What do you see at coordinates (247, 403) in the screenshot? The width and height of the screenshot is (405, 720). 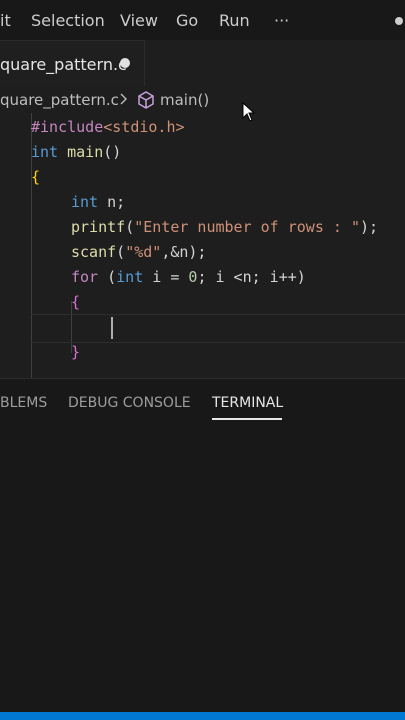 I see `tab-terminal: TERMINAL` at bounding box center [247, 403].